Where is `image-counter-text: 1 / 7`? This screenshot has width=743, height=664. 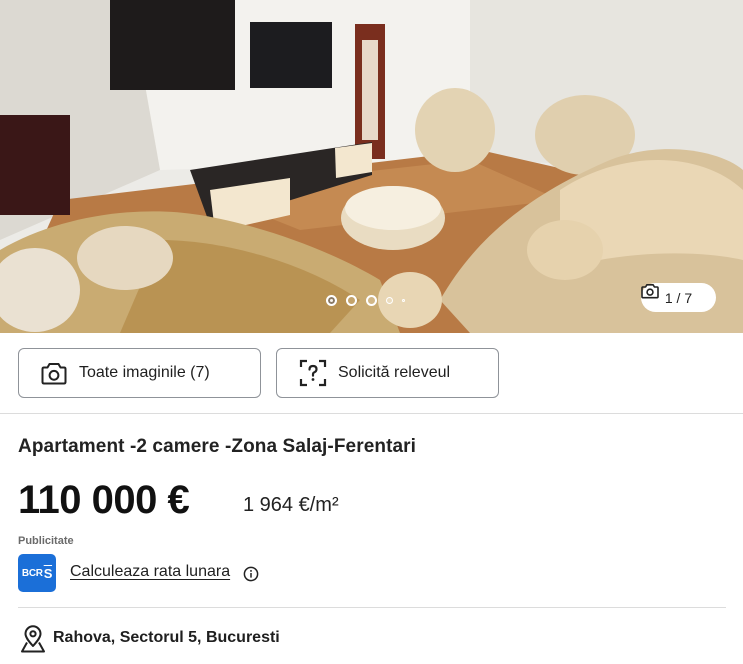
image-counter-text: 1 / 7 is located at coordinates (678, 297).